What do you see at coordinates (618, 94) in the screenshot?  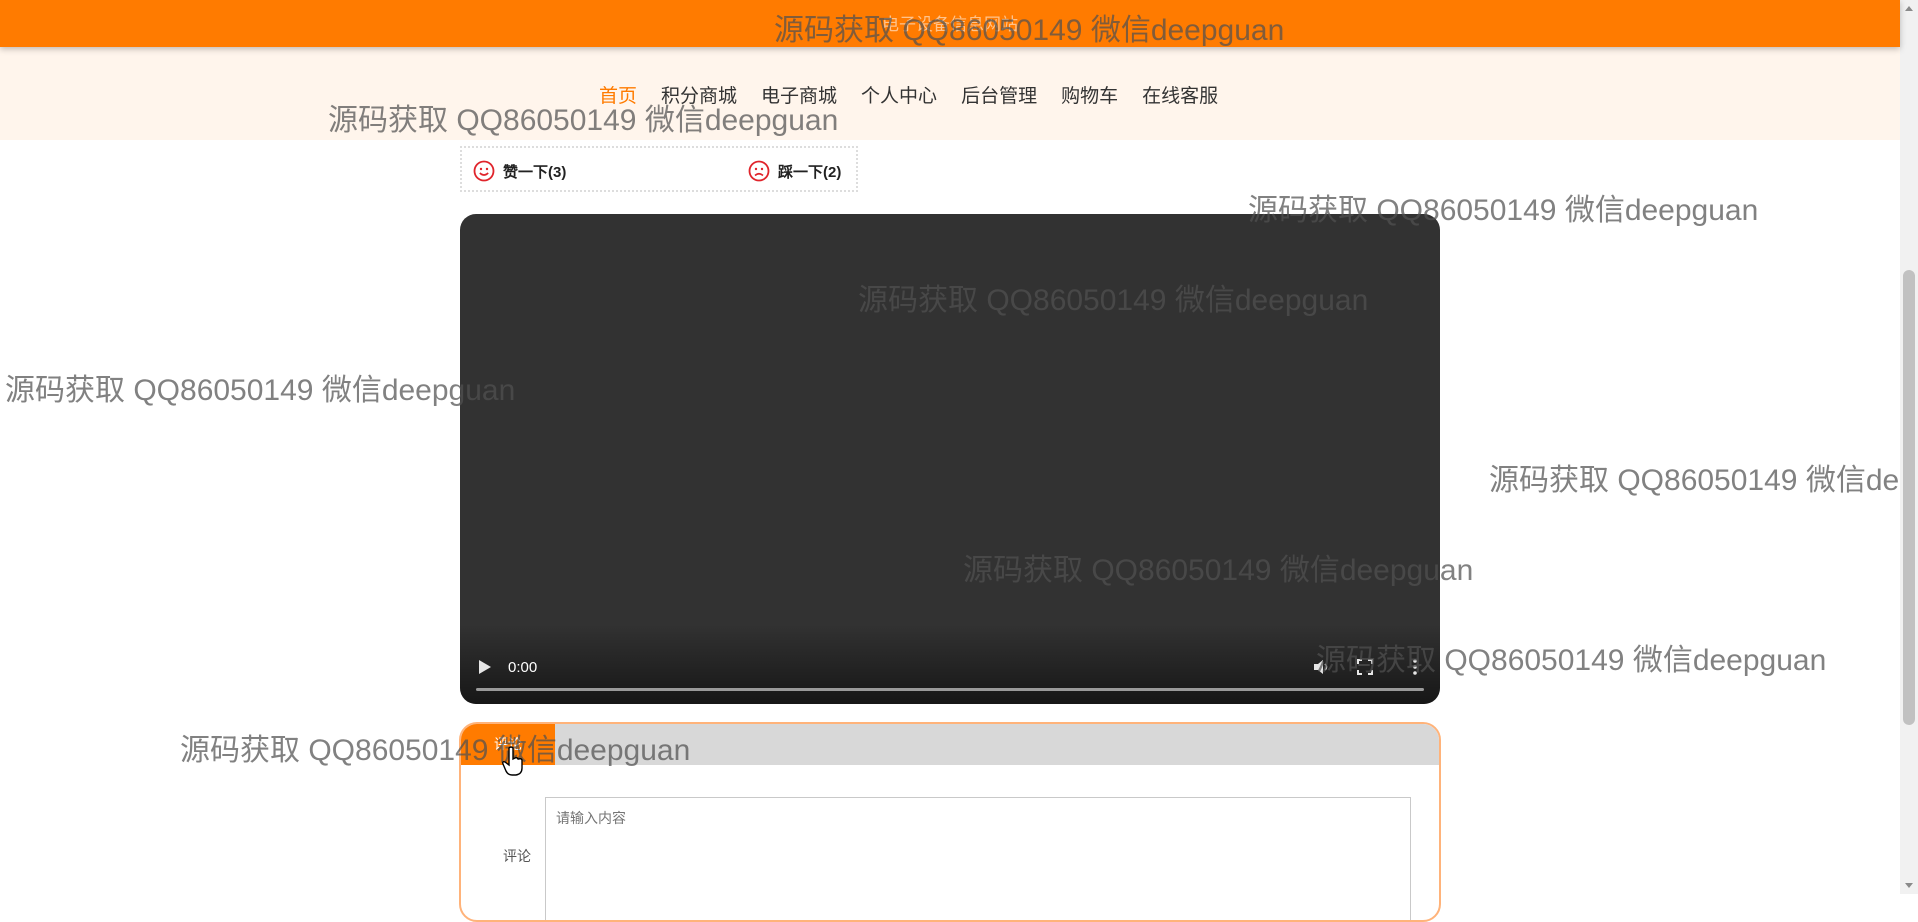 I see `nav-item-home: 首页` at bounding box center [618, 94].